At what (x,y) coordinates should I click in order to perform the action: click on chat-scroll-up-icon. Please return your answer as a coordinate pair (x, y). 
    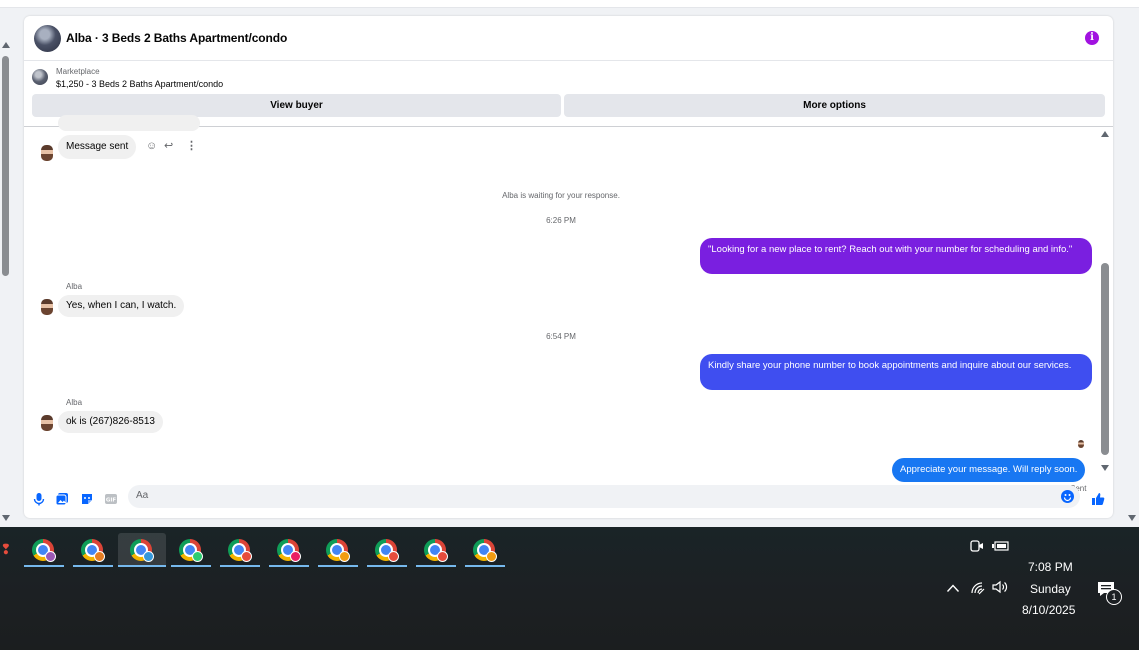
    Looking at the image, I should click on (1105, 134).